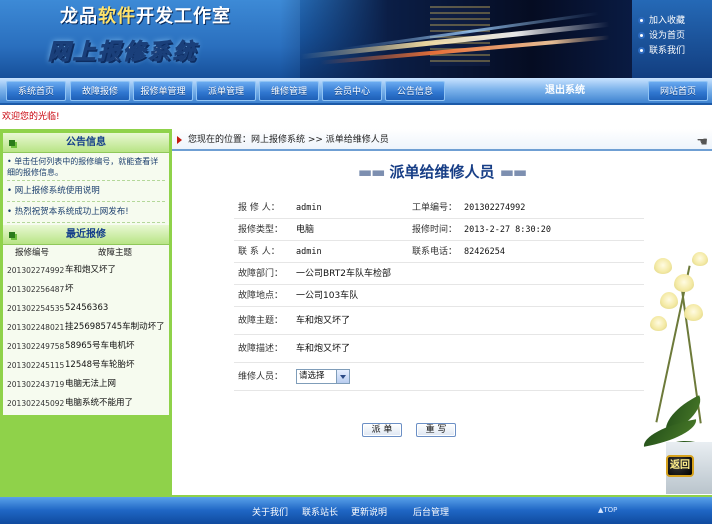  I want to click on form-row: 故障描述： 车和炮又坏了, so click(439, 349).